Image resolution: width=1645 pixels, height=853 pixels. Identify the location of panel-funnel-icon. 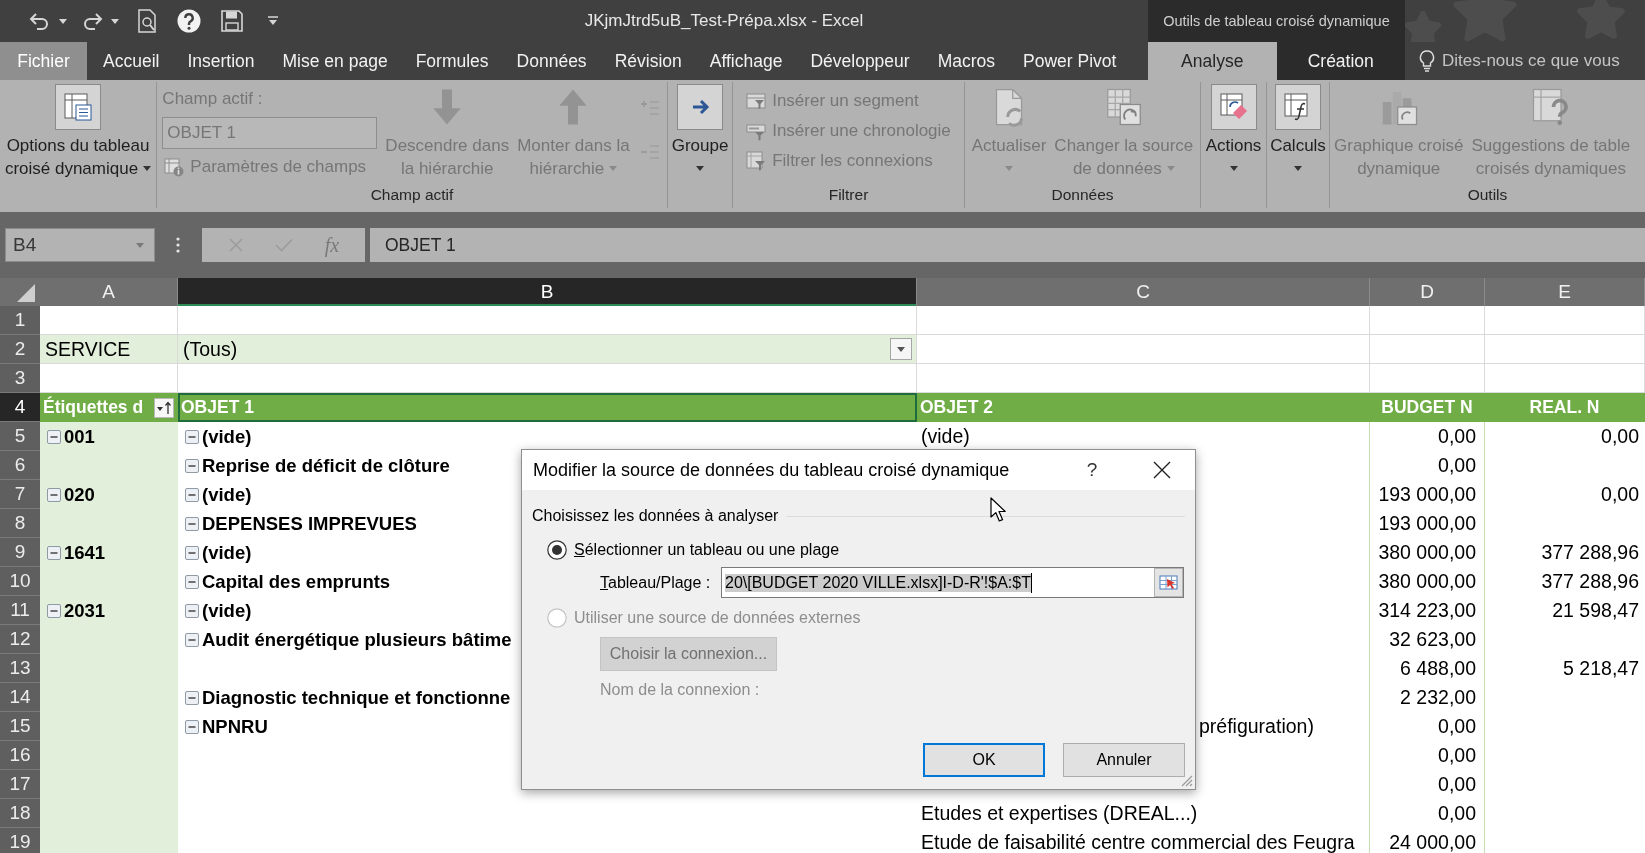
(756, 101).